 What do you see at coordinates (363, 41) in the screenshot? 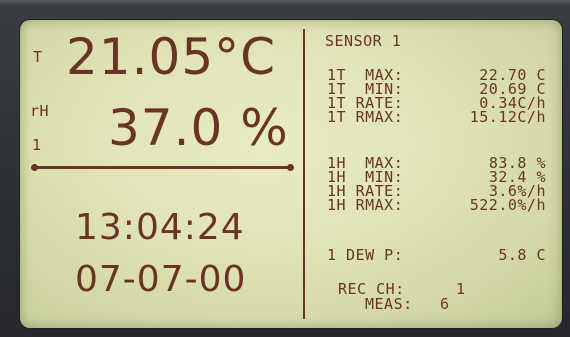
I see `sensor-title: SENSOR 1` at bounding box center [363, 41].